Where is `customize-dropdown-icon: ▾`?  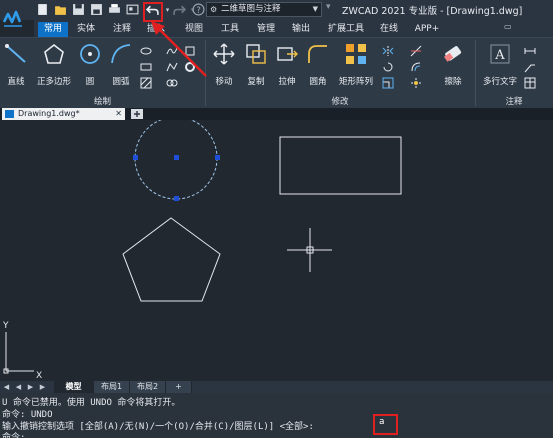 customize-dropdown-icon: ▾ is located at coordinates (328, 7).